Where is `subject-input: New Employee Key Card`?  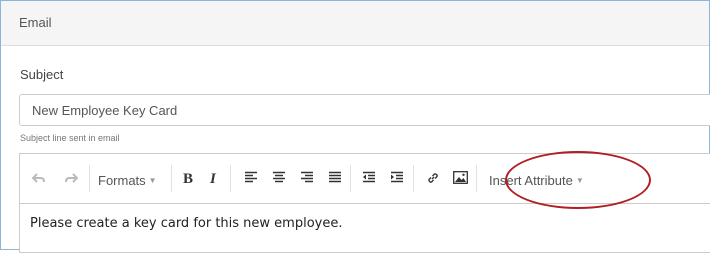 subject-input: New Employee Key Card is located at coordinates (364, 110).